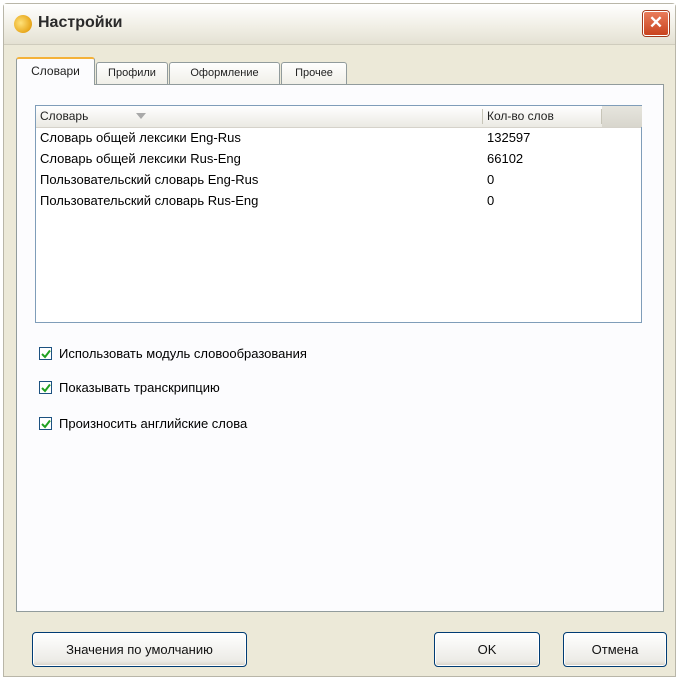 Image resolution: width=681 pixels, height=682 pixels. I want to click on word-formation-checkbox, so click(45, 353).